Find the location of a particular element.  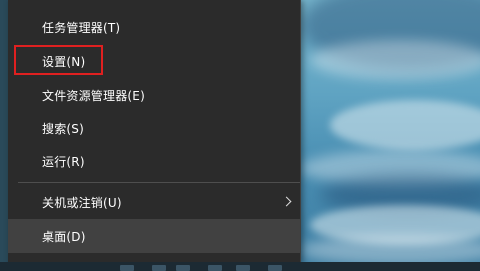

menu-item-task-manager: 任务管理器(T) is located at coordinates (154, 27).